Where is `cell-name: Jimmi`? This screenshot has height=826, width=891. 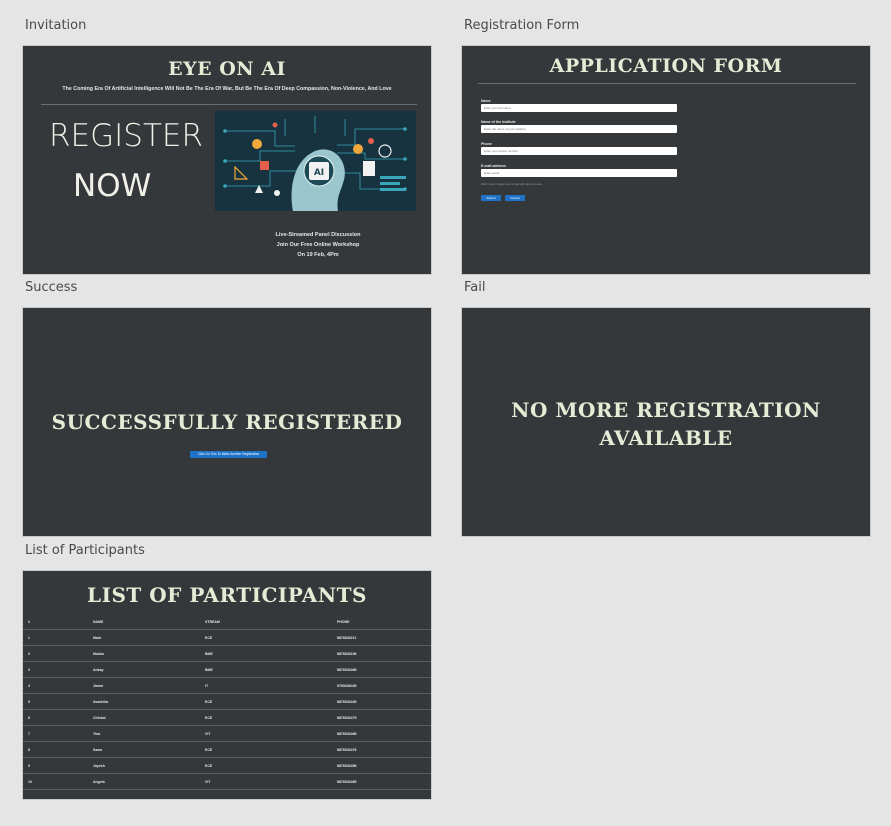 cell-name: Jimmi is located at coordinates (149, 685).